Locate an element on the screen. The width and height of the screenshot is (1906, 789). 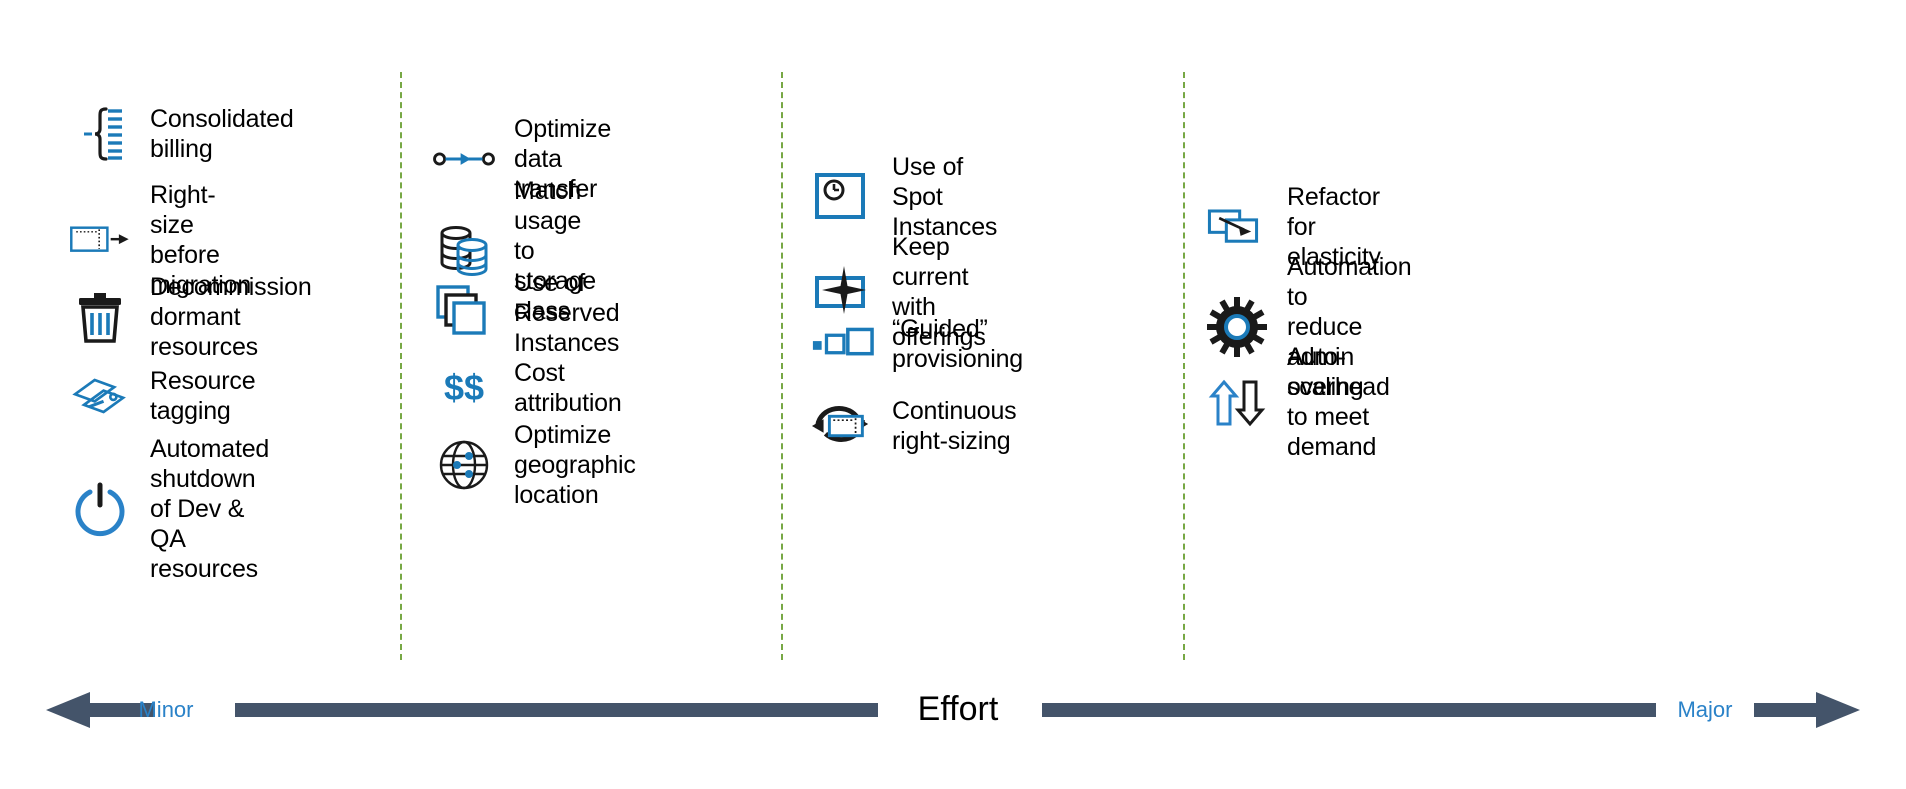
list-item-label: Auto-scaling to meet demand is located at coordinates (1332, 402).